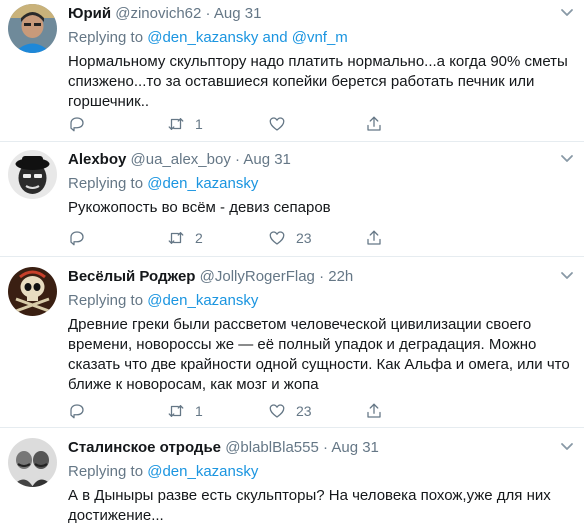  What do you see at coordinates (158, 13) in the screenshot?
I see `user-handle: @zinovich62` at bounding box center [158, 13].